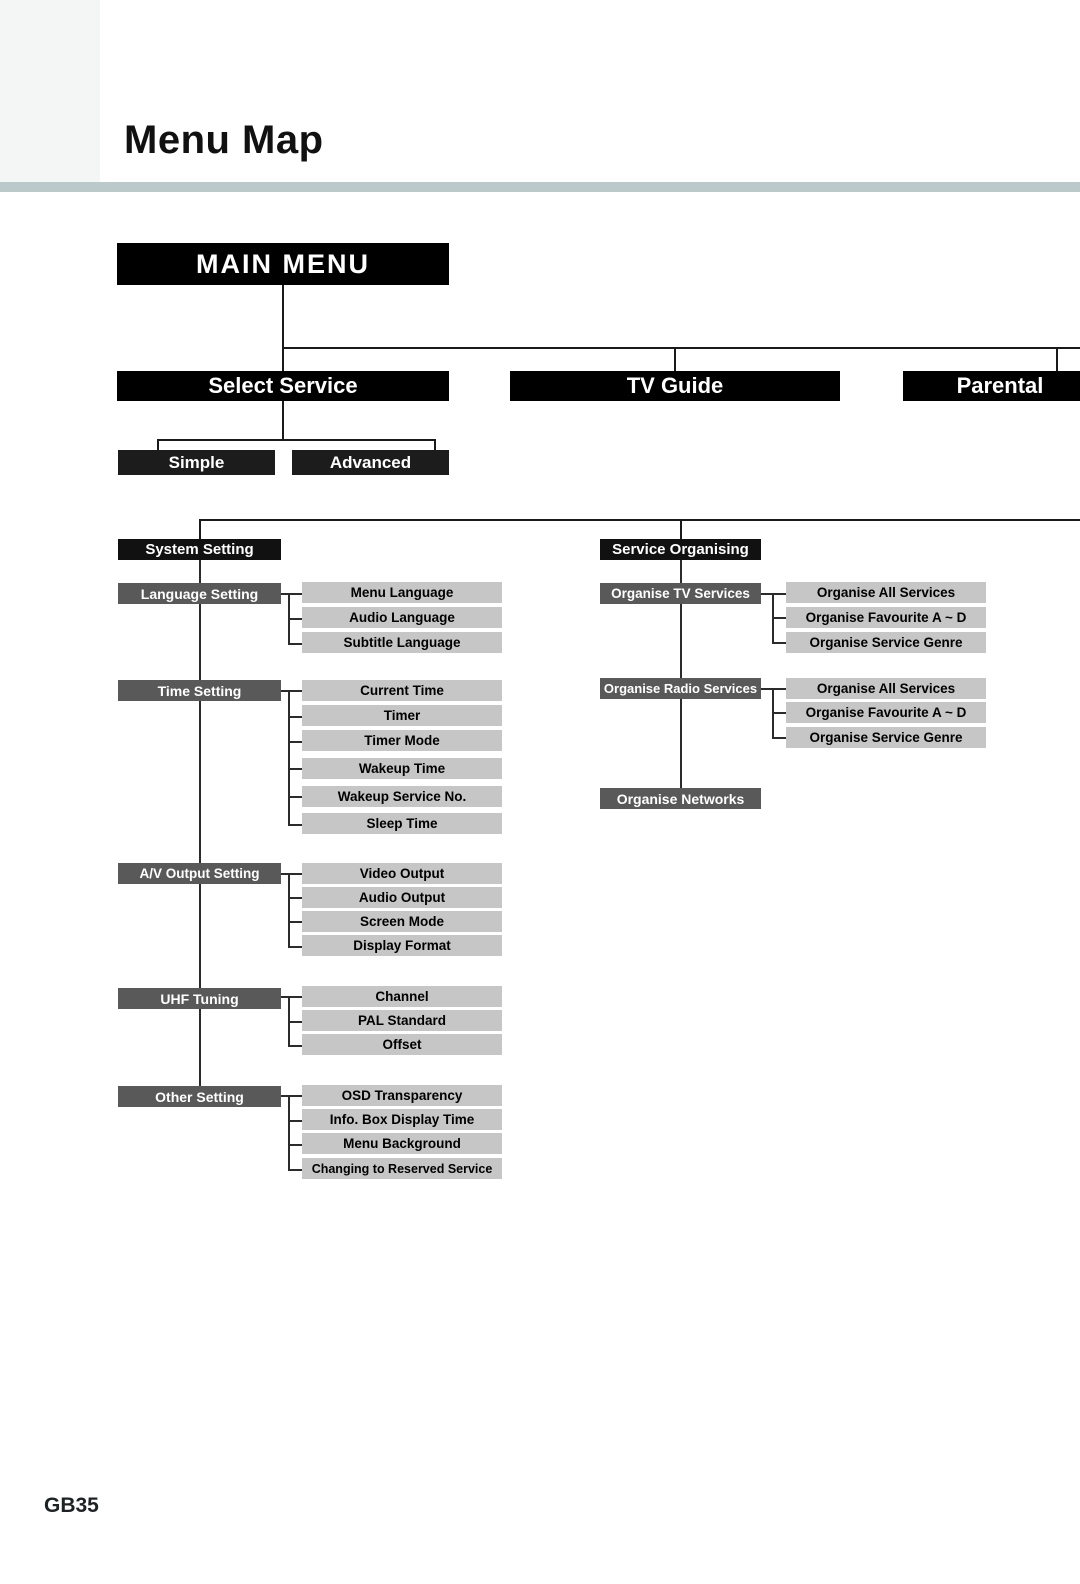 Image resolution: width=1080 pixels, height=1584 pixels. What do you see at coordinates (402, 617) in the screenshot?
I see `leaf-audio-language: Audio Language` at bounding box center [402, 617].